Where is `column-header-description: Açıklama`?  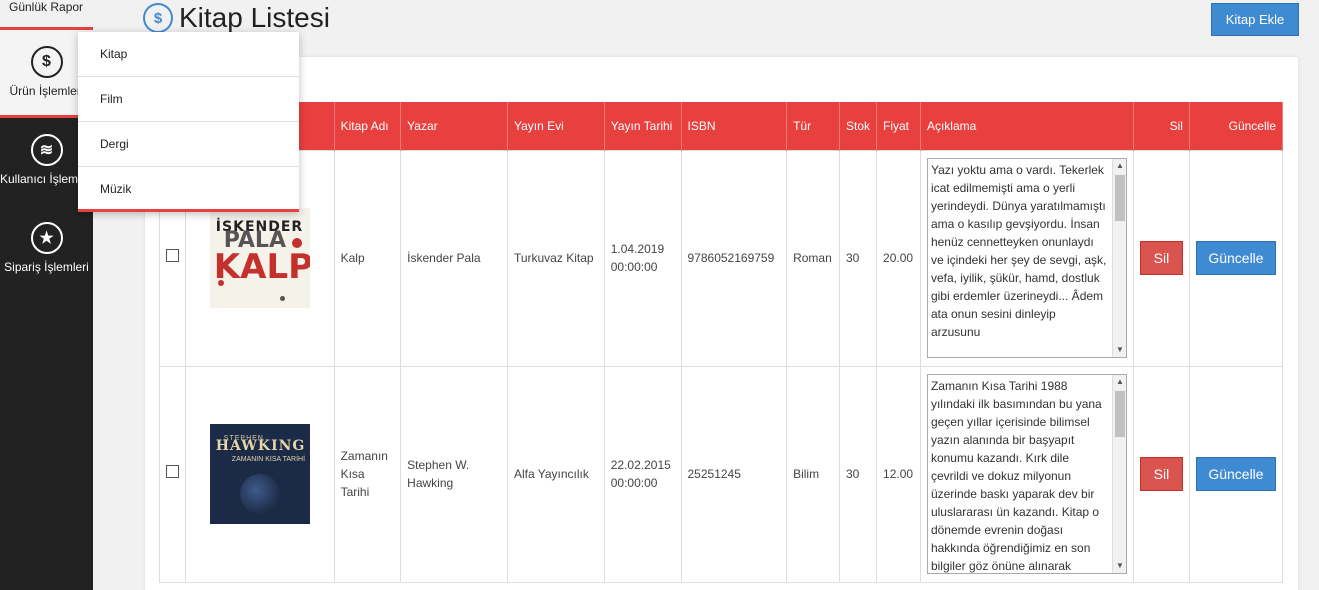
column-header-description: Açıklama is located at coordinates (1027, 126).